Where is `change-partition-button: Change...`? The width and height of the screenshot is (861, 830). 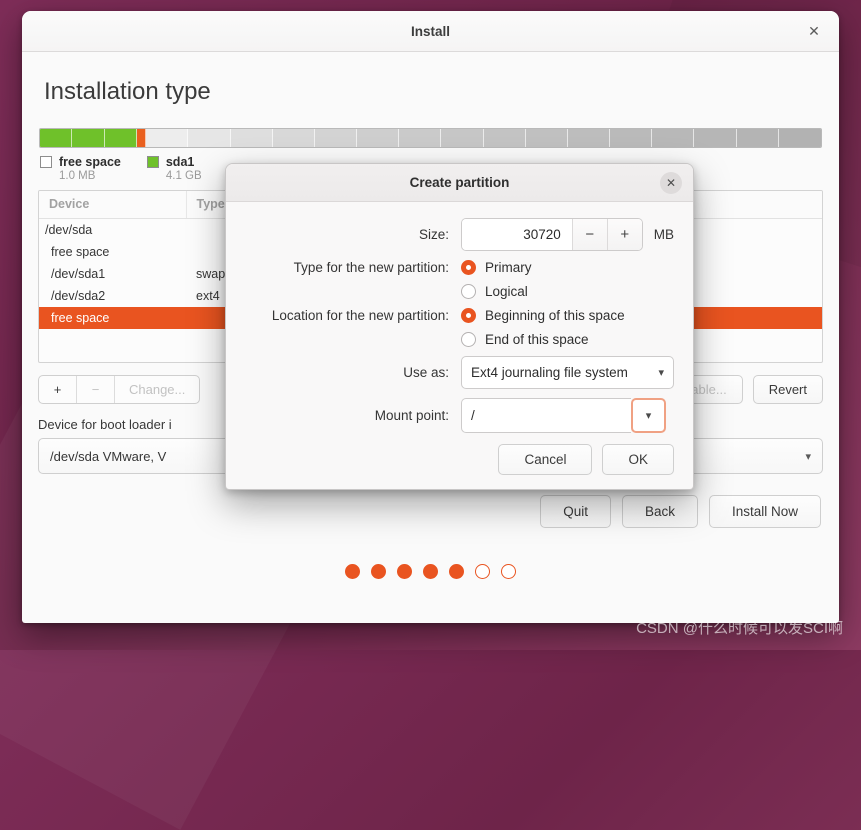
change-partition-button: Change... is located at coordinates (157, 389).